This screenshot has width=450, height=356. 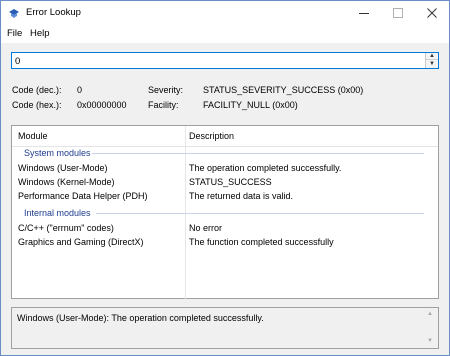 I want to click on facility-value: FACILITY_NULL (0x00), so click(x=250, y=105).